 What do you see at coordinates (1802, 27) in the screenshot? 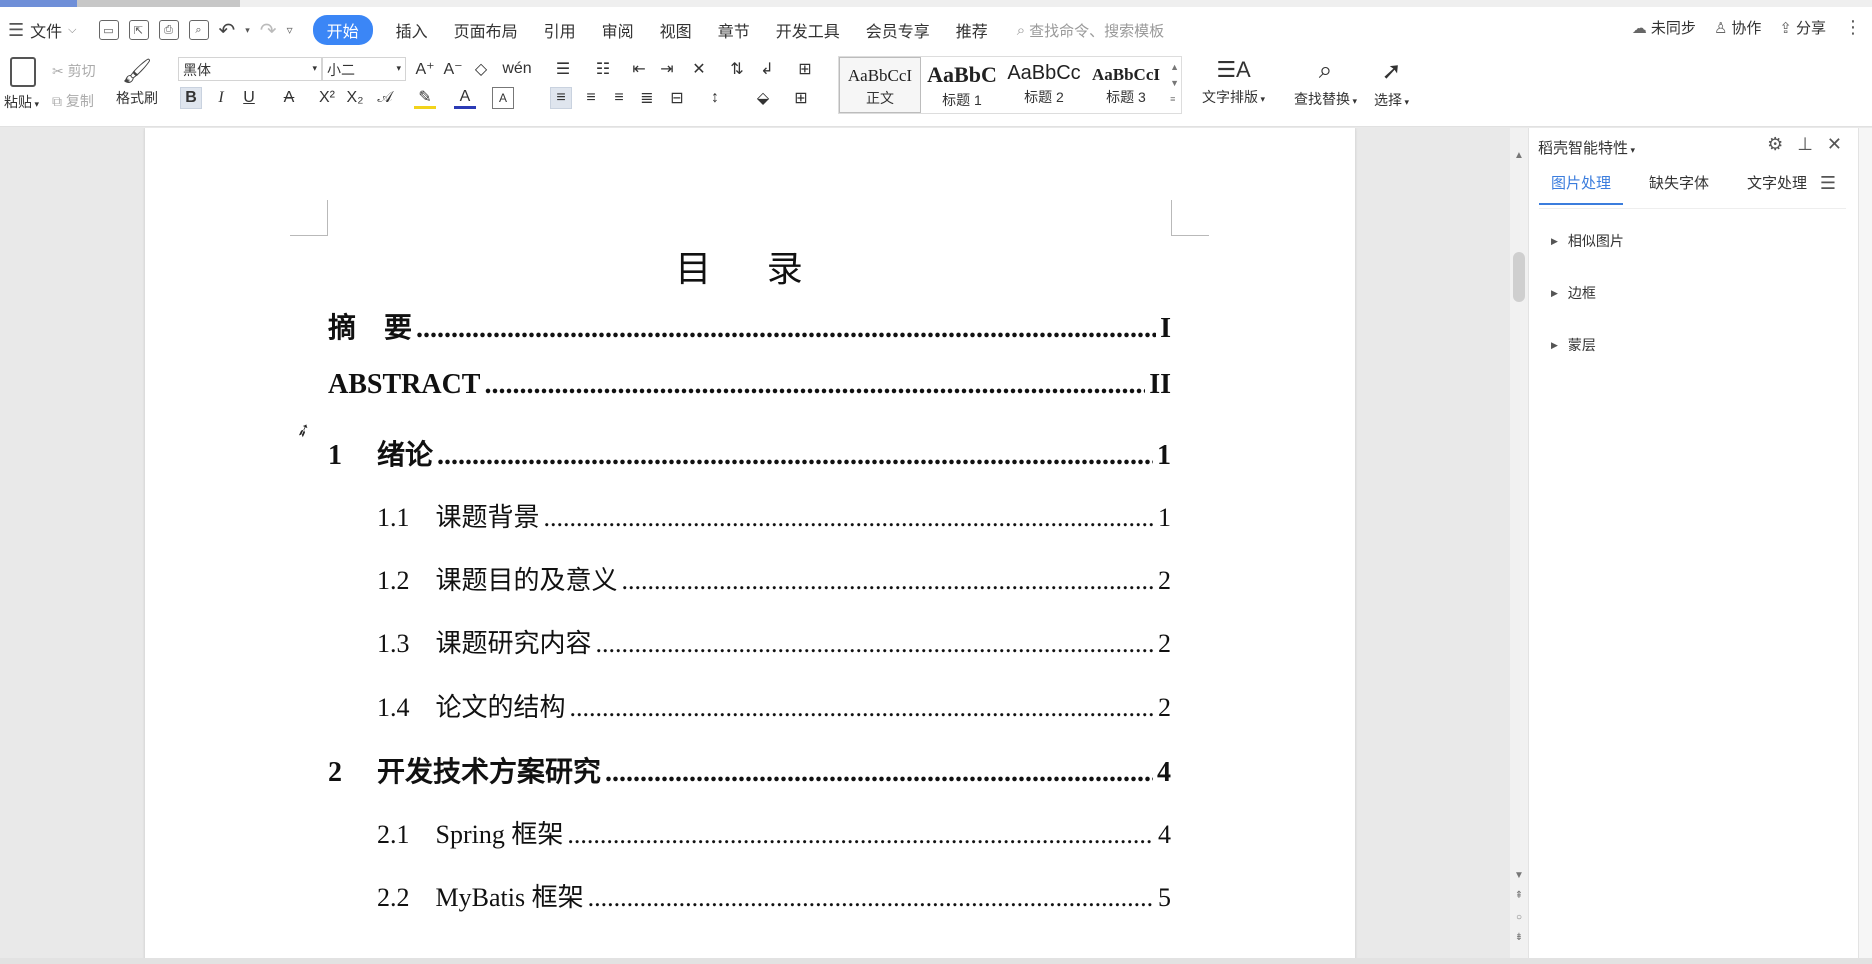
I see `share-button: ⇪ 分享` at bounding box center [1802, 27].